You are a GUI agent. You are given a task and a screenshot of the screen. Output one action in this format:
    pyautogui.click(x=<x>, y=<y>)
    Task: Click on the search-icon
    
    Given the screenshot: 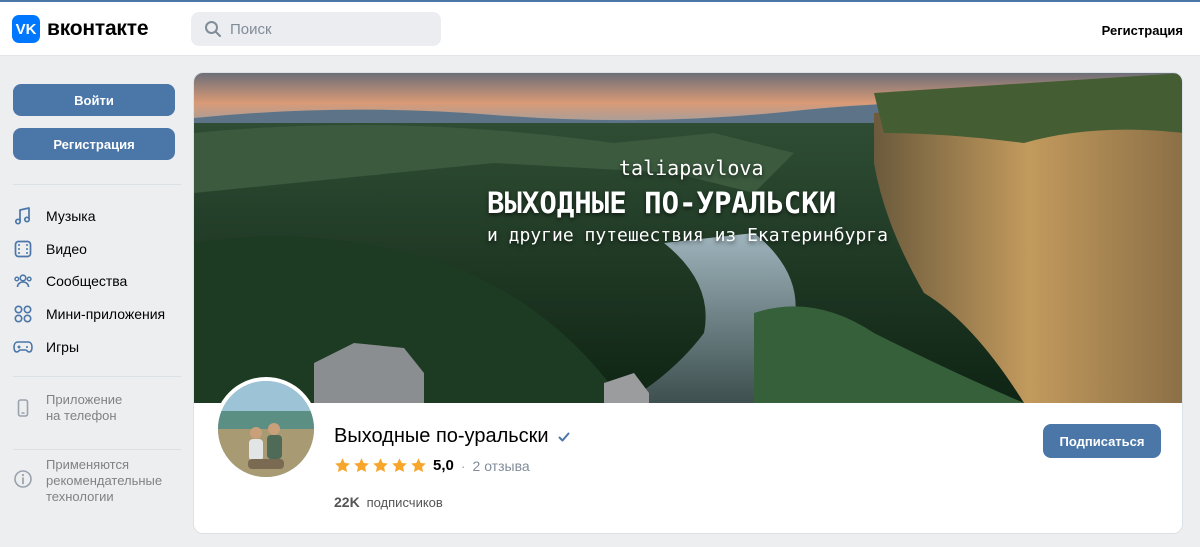 What is the action you would take?
    pyautogui.click(x=213, y=29)
    